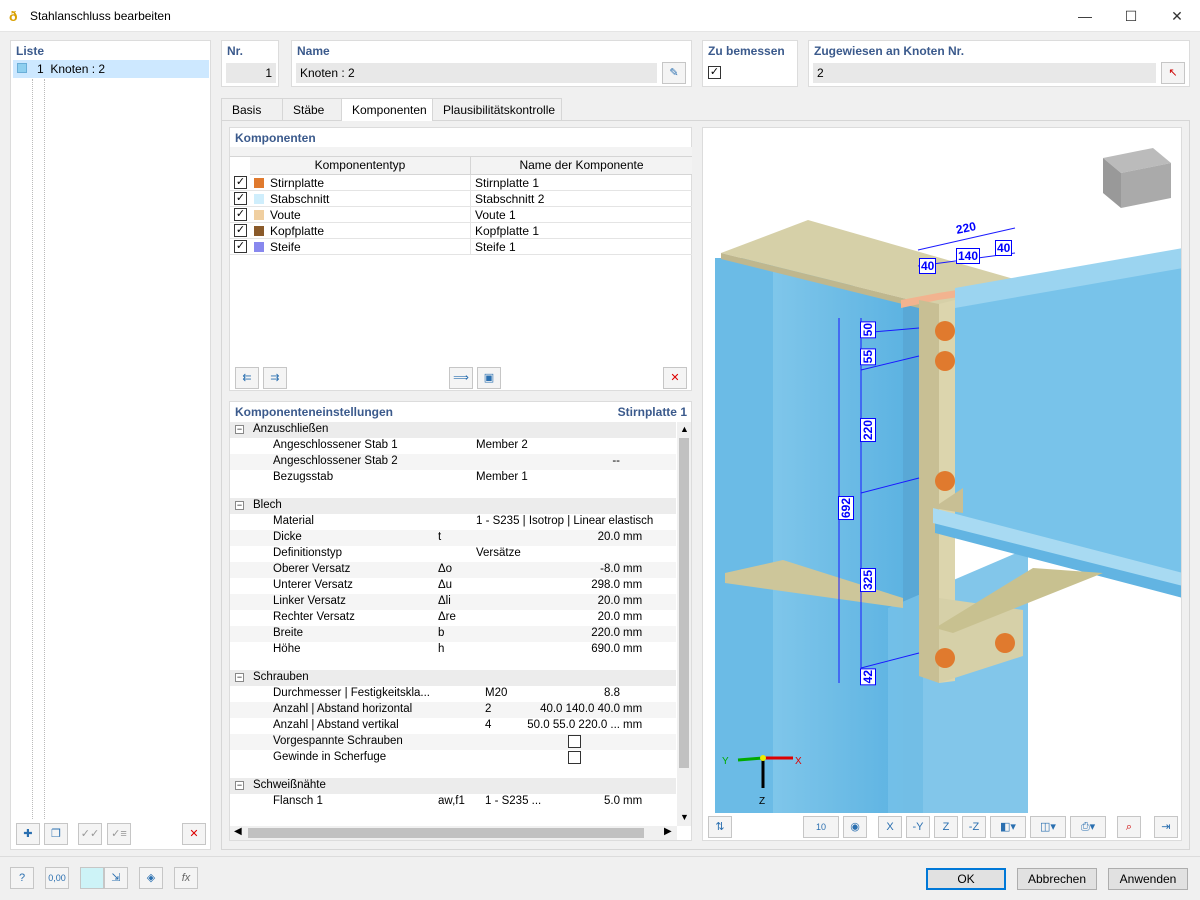 The height and width of the screenshot is (900, 1200). I want to click on component-row: ✓ Voute Voute 1, so click(461, 215).